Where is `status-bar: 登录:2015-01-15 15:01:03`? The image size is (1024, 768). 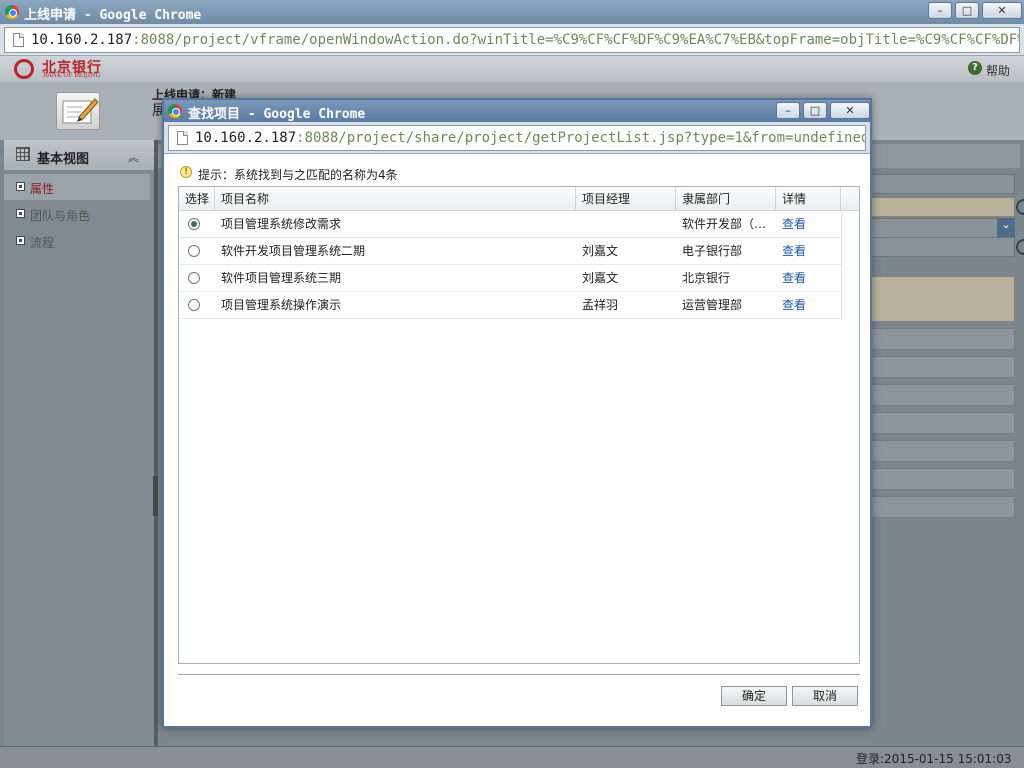 status-bar: 登录:2015-01-15 15:01:03 is located at coordinates (512, 757).